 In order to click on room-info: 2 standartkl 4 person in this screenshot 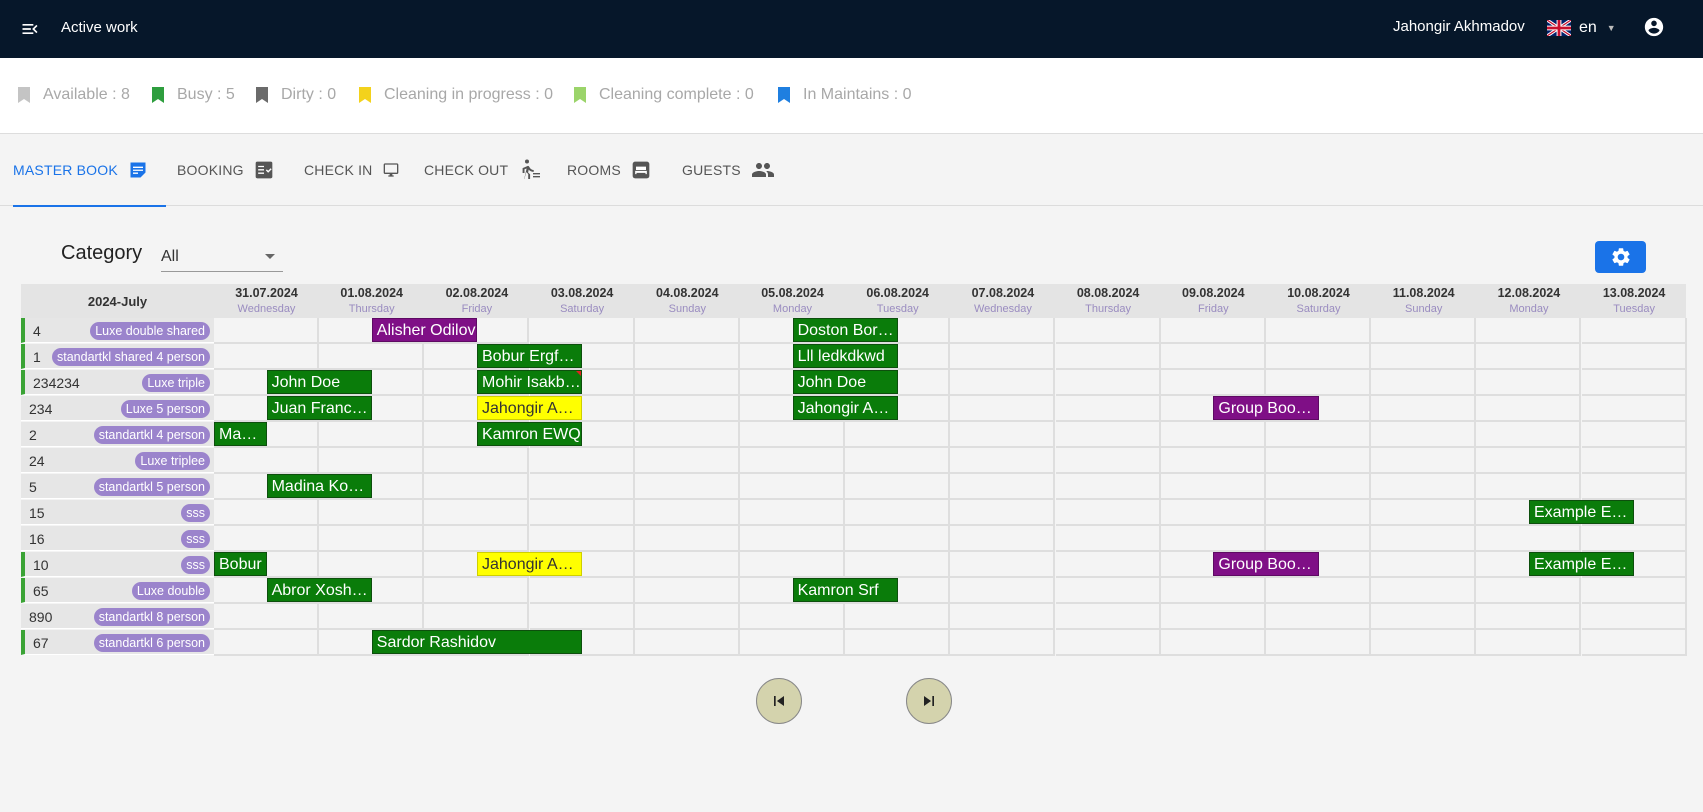, I will do `click(117, 434)`.